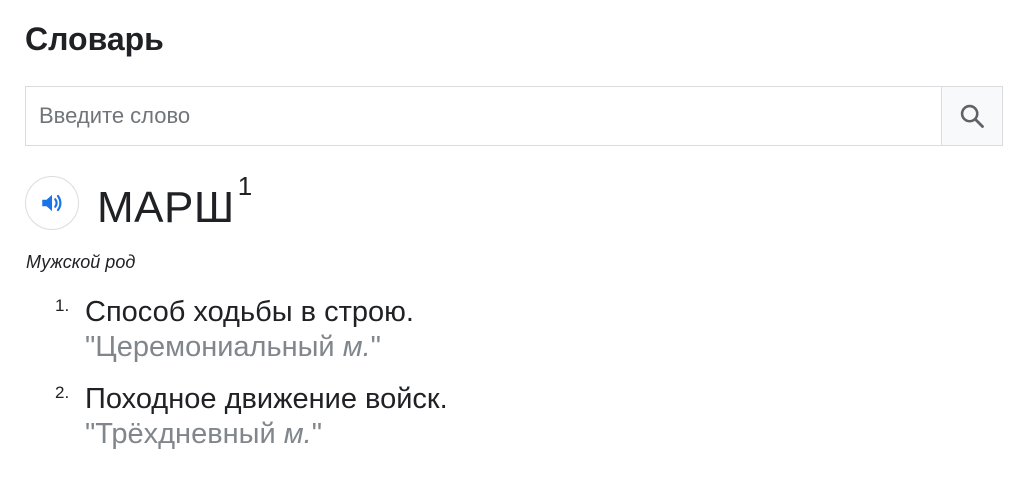 Image resolution: width=1022 pixels, height=488 pixels. I want to click on page-title: Словарь, so click(94, 39).